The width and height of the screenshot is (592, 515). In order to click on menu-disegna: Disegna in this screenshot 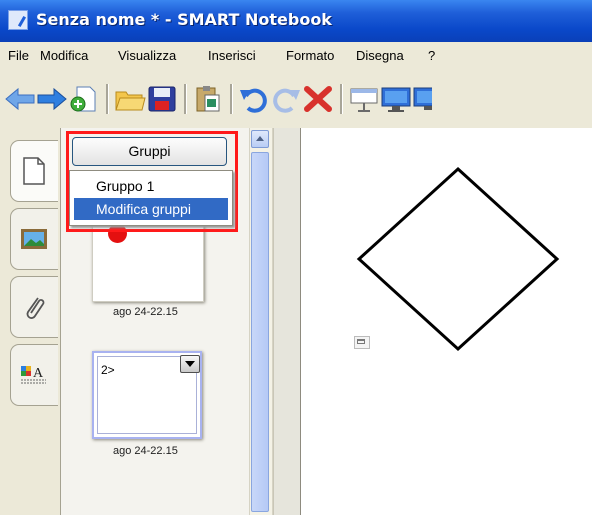, I will do `click(380, 55)`.